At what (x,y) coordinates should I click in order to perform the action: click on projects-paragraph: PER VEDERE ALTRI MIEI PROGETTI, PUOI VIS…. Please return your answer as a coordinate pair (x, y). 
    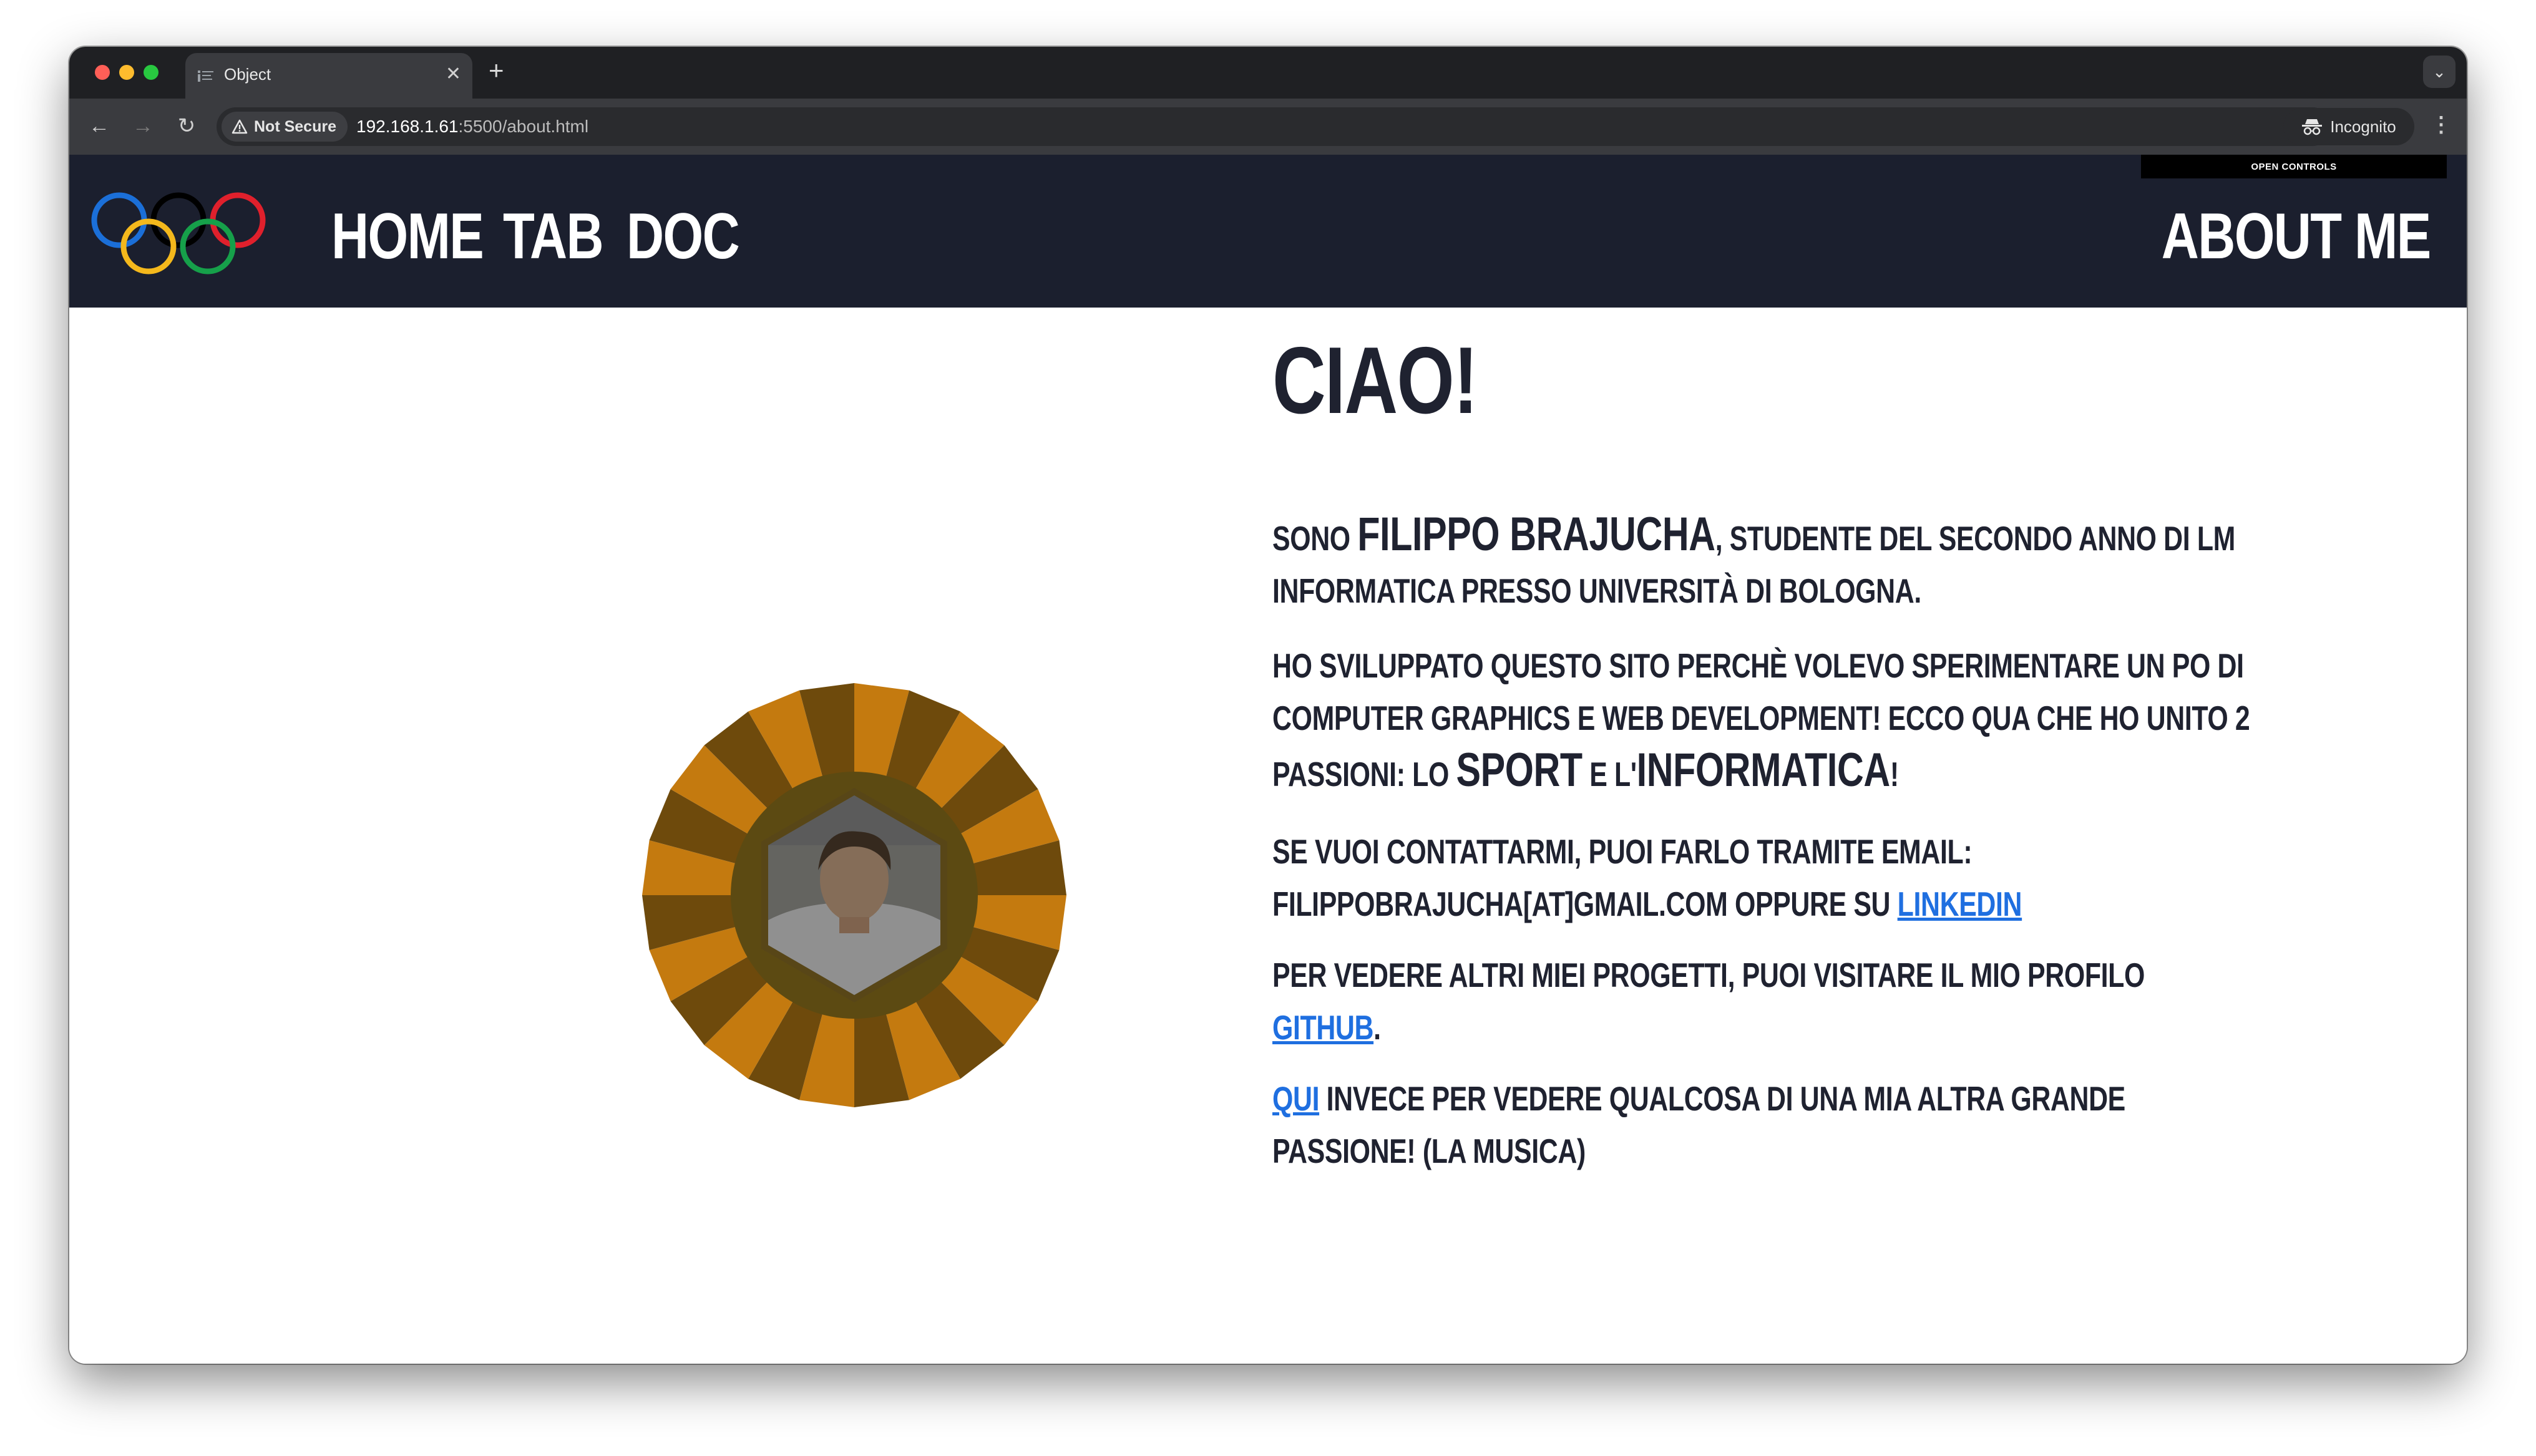
    Looking at the image, I should click on (1708, 1002).